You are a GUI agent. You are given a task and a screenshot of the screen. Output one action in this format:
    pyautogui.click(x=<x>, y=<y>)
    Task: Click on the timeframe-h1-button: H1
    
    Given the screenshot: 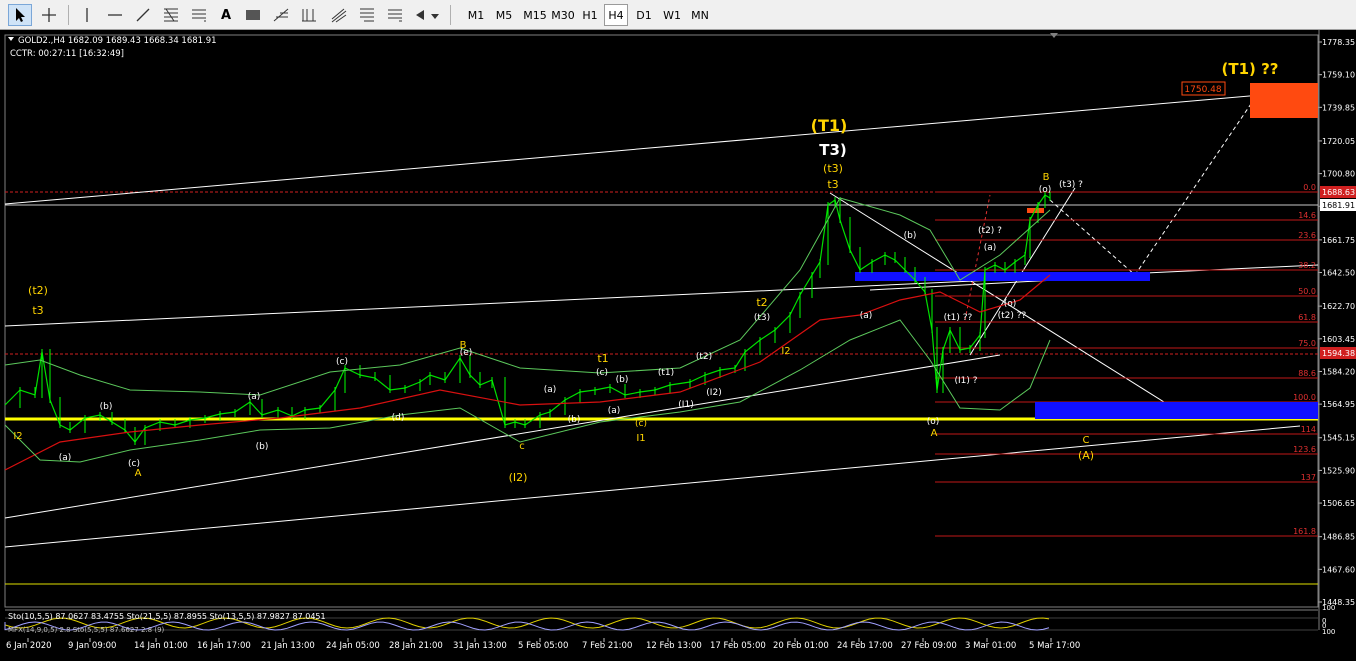 What is the action you would take?
    pyautogui.click(x=590, y=15)
    